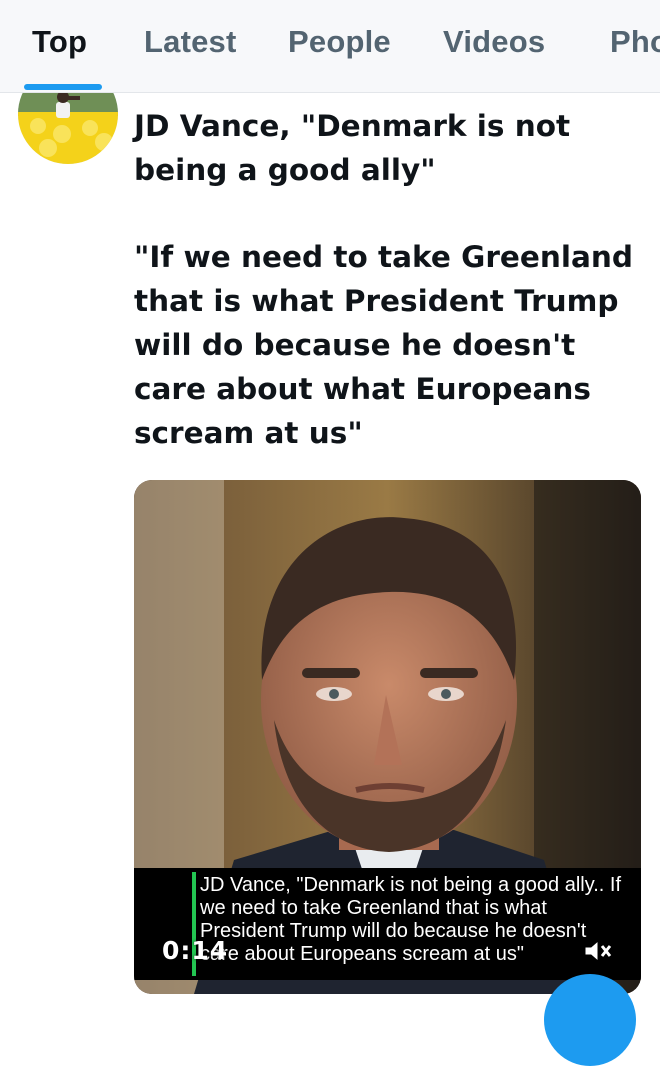 The height and width of the screenshot is (1066, 660). What do you see at coordinates (195, 950) in the screenshot?
I see `video-timestamp: 0:14` at bounding box center [195, 950].